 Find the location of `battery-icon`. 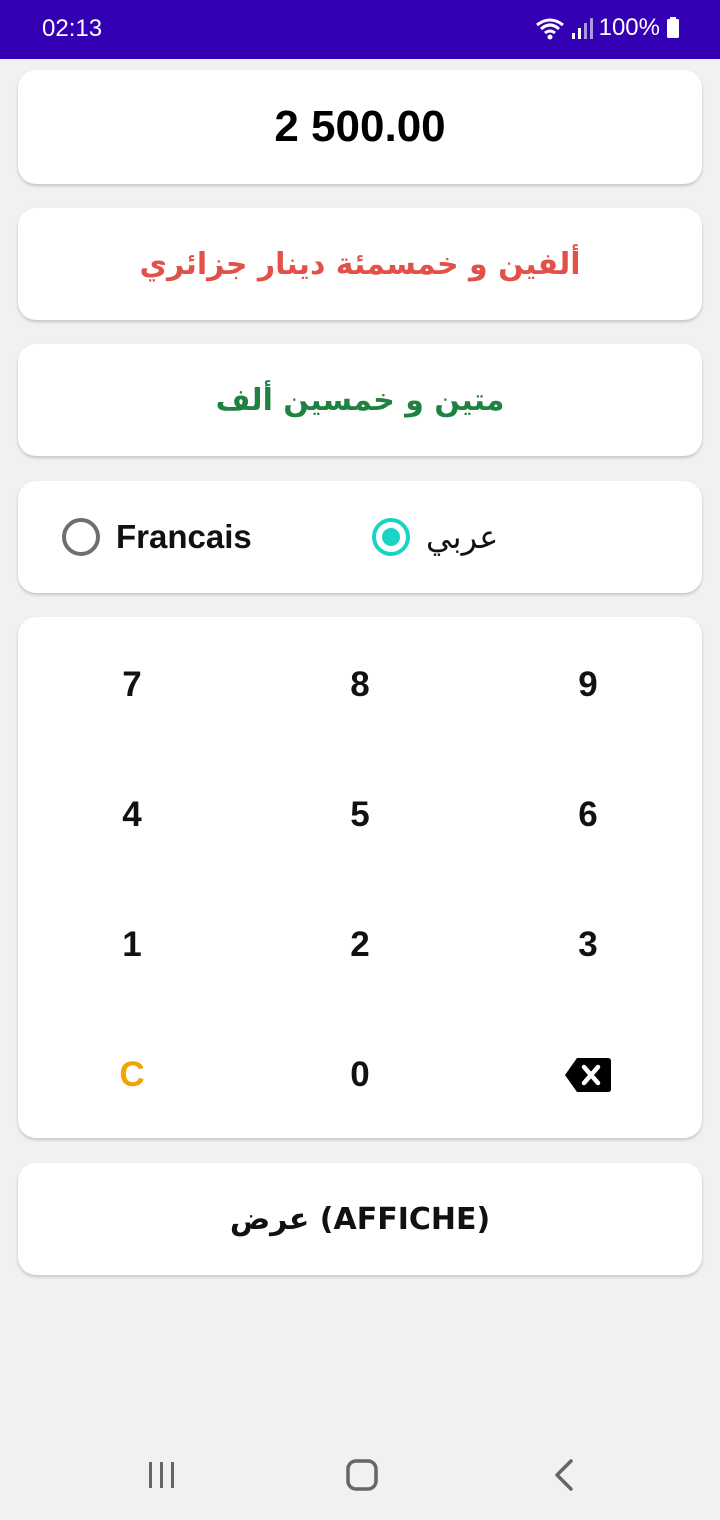

battery-icon is located at coordinates (673, 27).